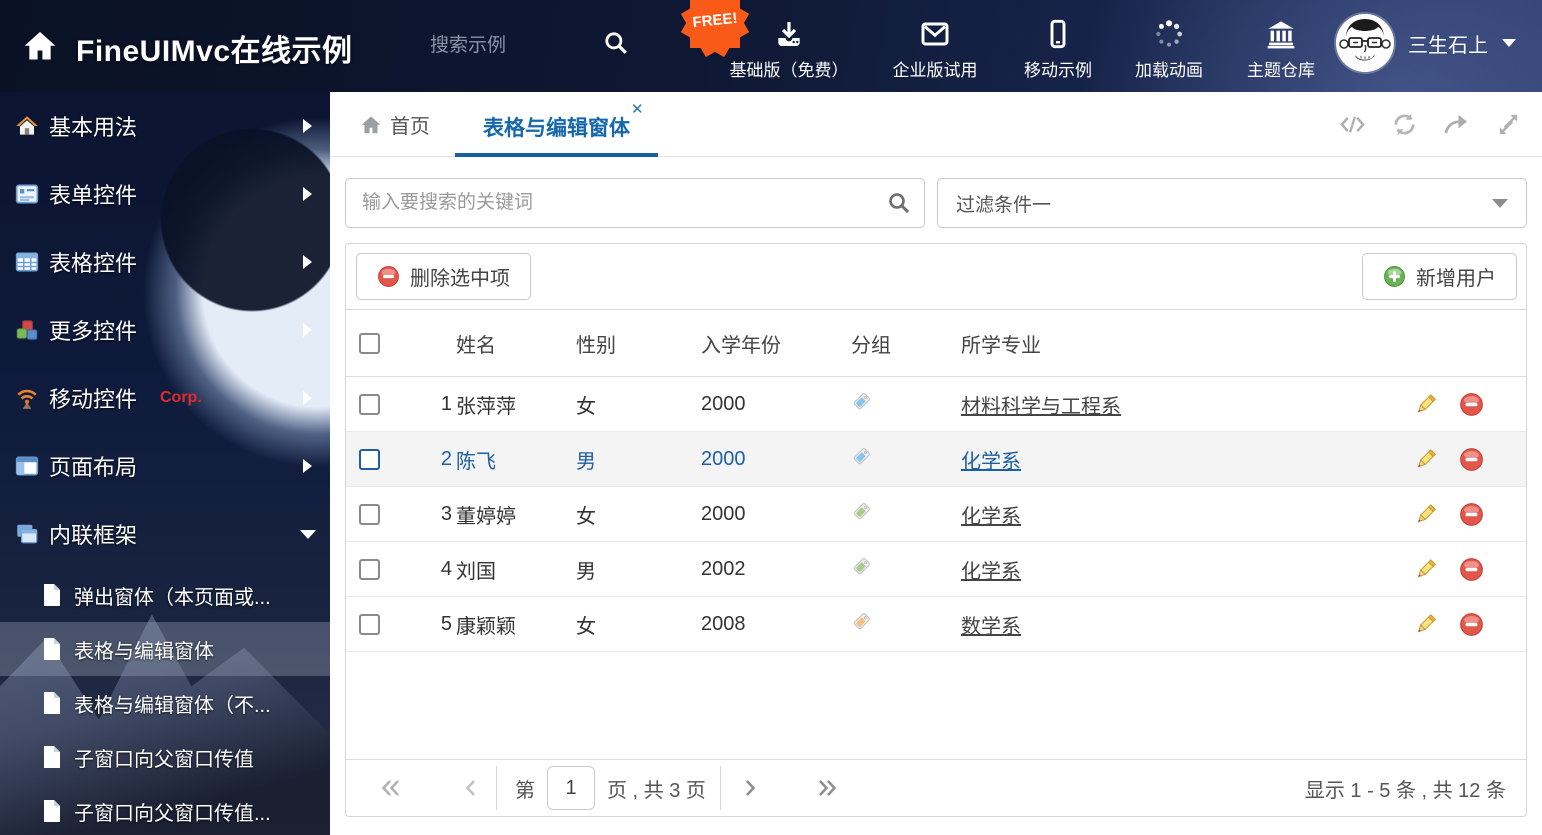  I want to click on sidebar-item-page-layout: 页面布局, so click(165, 466).